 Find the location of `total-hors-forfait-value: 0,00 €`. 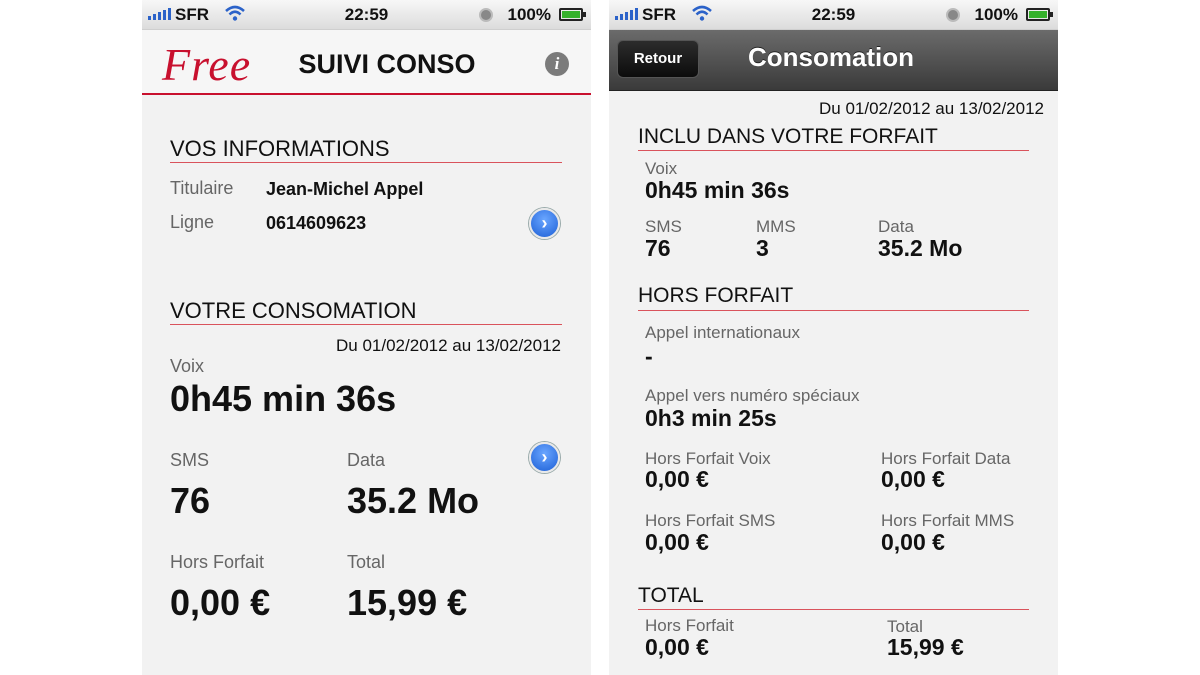

total-hors-forfait-value: 0,00 € is located at coordinates (677, 647).